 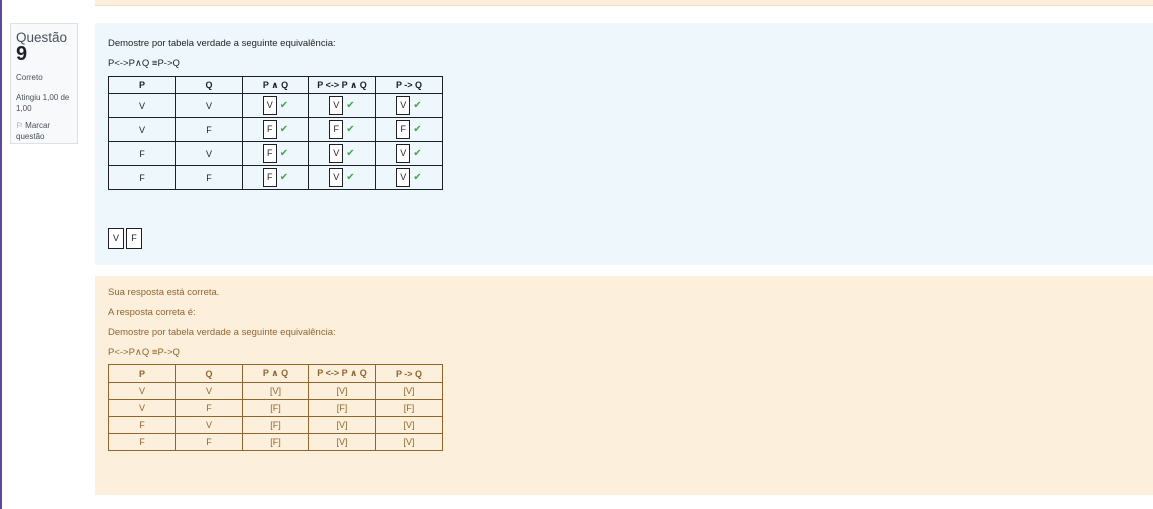 I want to click on table-row: V V [V] [V] [V], so click(x=275, y=391).